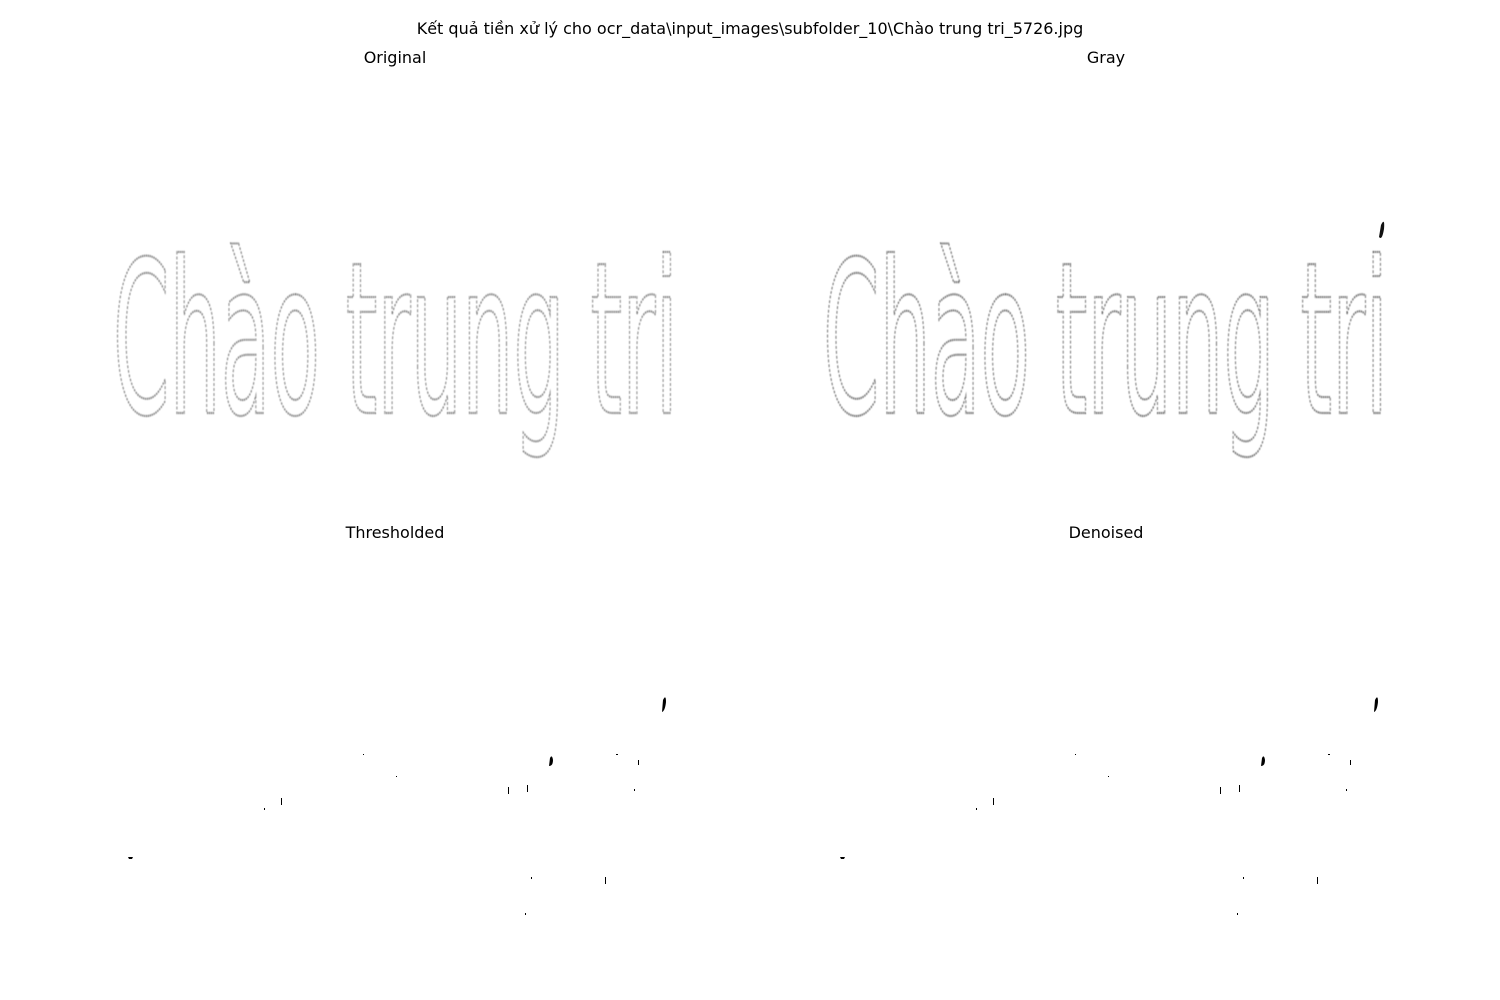  I want to click on gray-image: Chào trung tri, so click(1107, 345).